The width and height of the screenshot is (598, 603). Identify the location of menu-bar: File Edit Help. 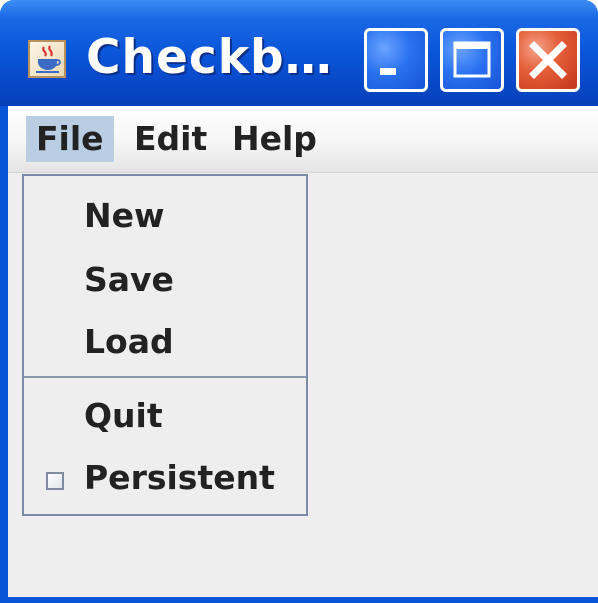
(303, 139).